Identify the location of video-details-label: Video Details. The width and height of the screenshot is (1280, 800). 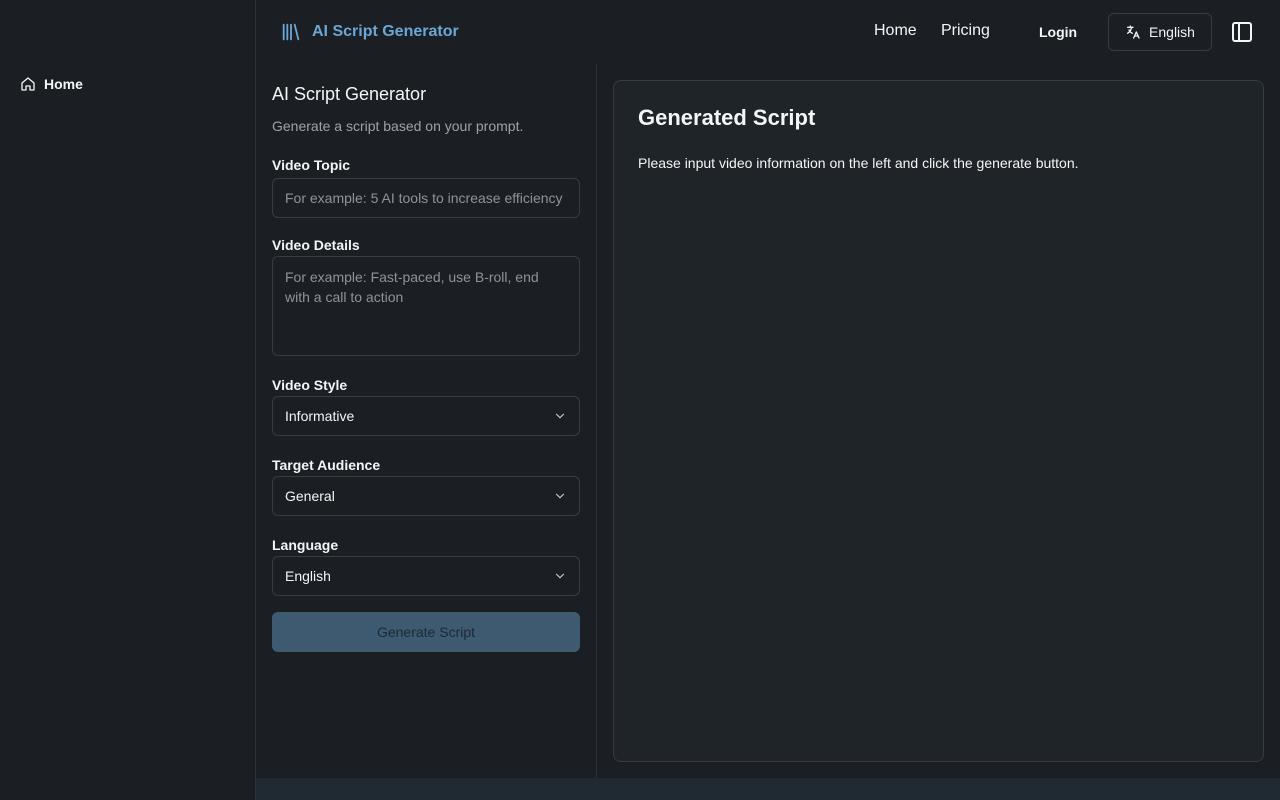
(316, 245).